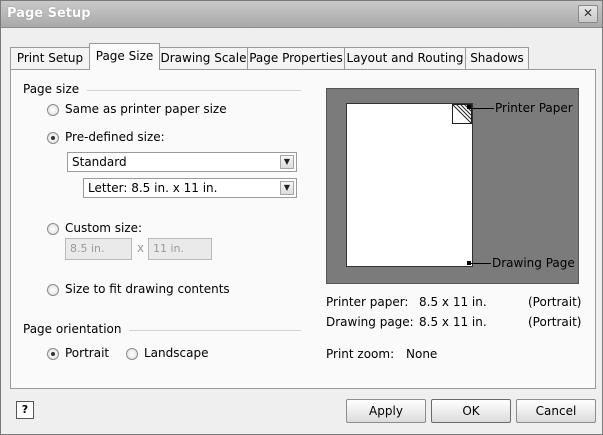 This screenshot has height=435, width=603. I want to click on apply-button: Apply, so click(386, 411).